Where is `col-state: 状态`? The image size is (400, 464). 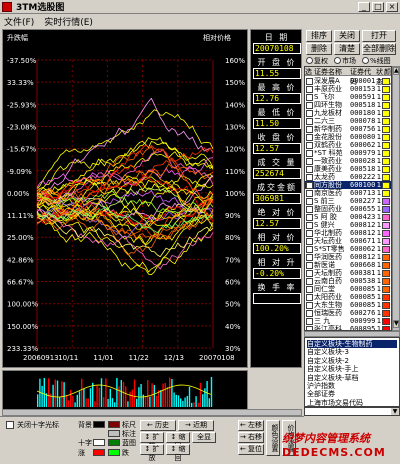
col-state: 状态 is located at coordinates (380, 76).